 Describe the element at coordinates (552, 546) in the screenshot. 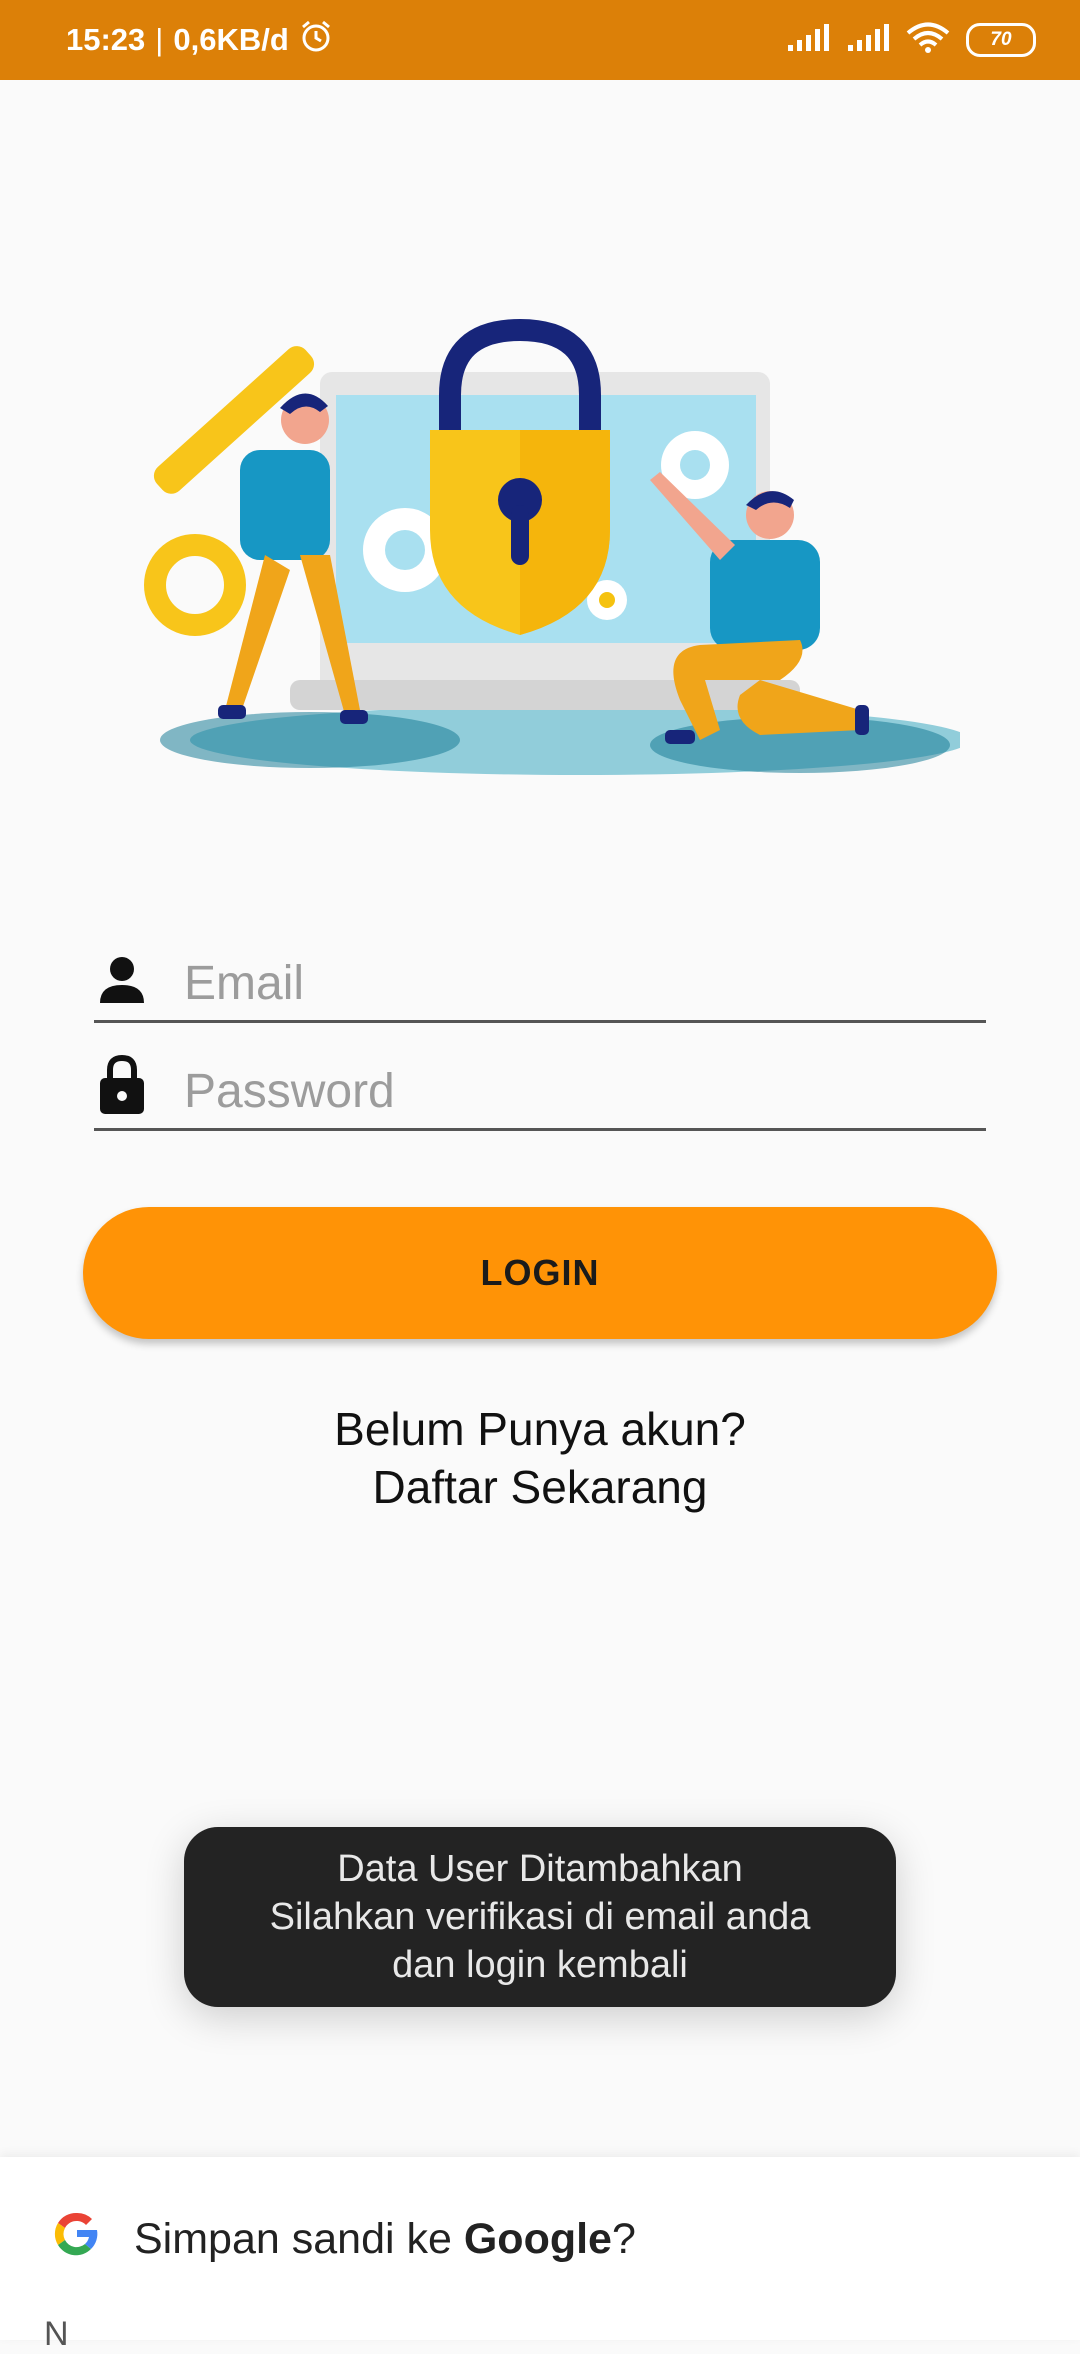

I see `security-lock-illustration` at that location.